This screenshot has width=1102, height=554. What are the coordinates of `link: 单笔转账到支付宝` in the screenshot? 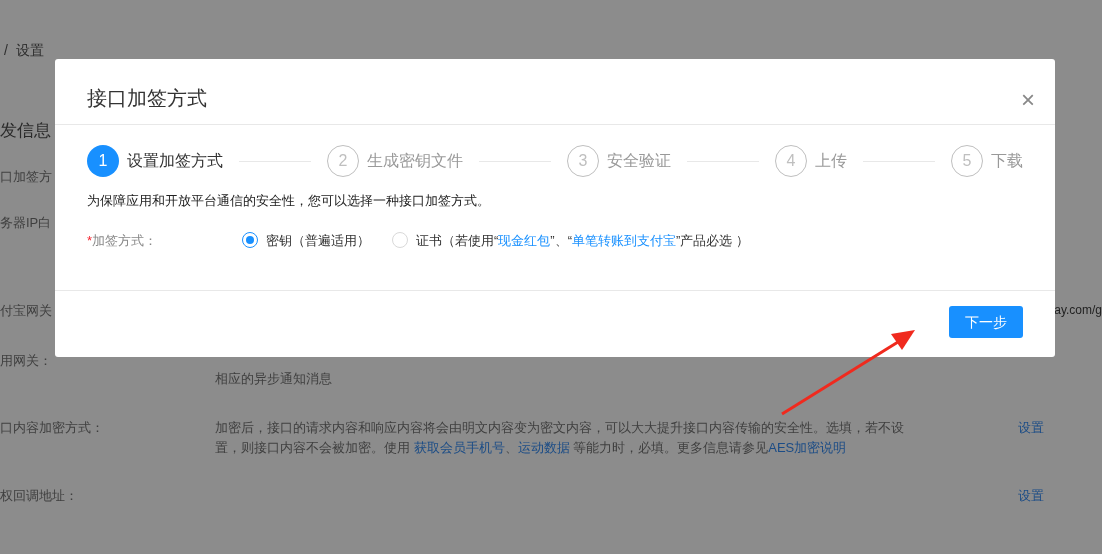 It's located at (624, 240).